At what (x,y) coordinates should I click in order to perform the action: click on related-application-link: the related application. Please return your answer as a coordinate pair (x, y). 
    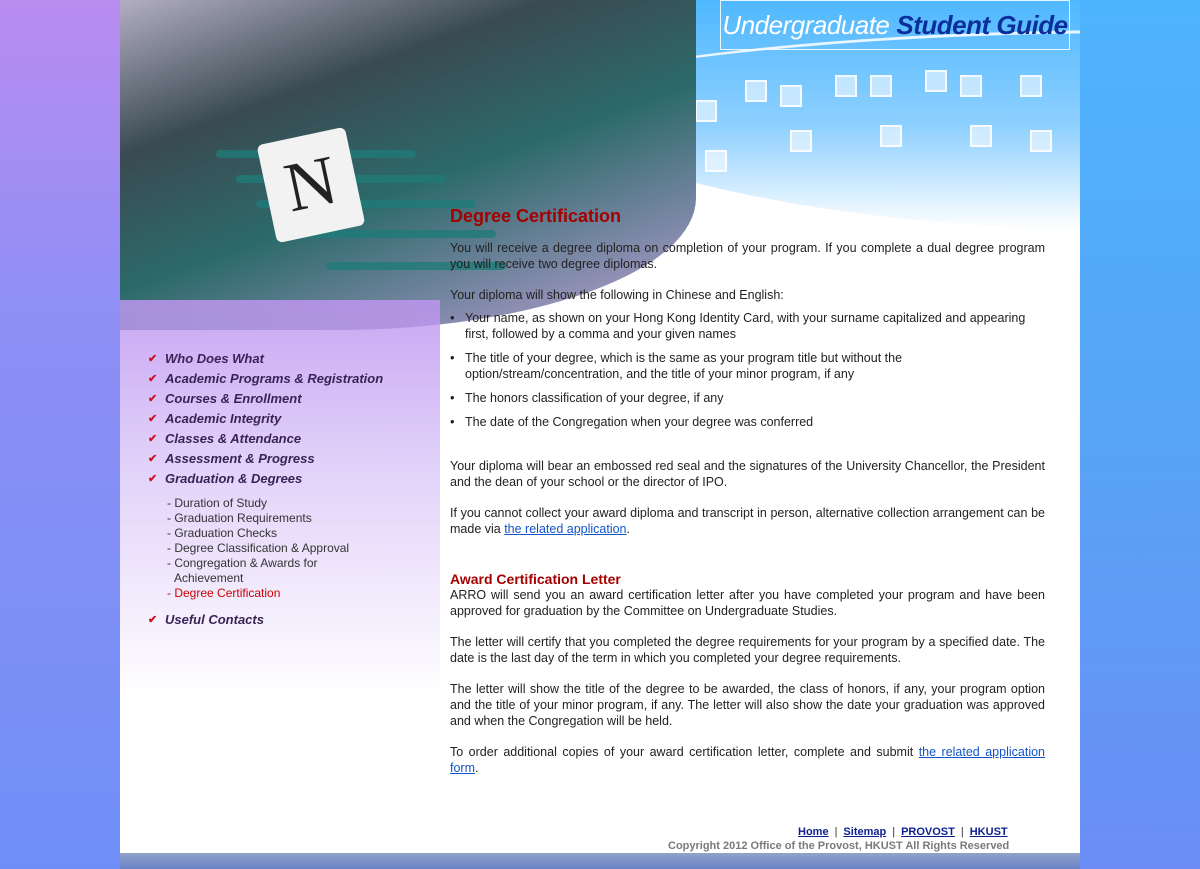
    Looking at the image, I should click on (565, 529).